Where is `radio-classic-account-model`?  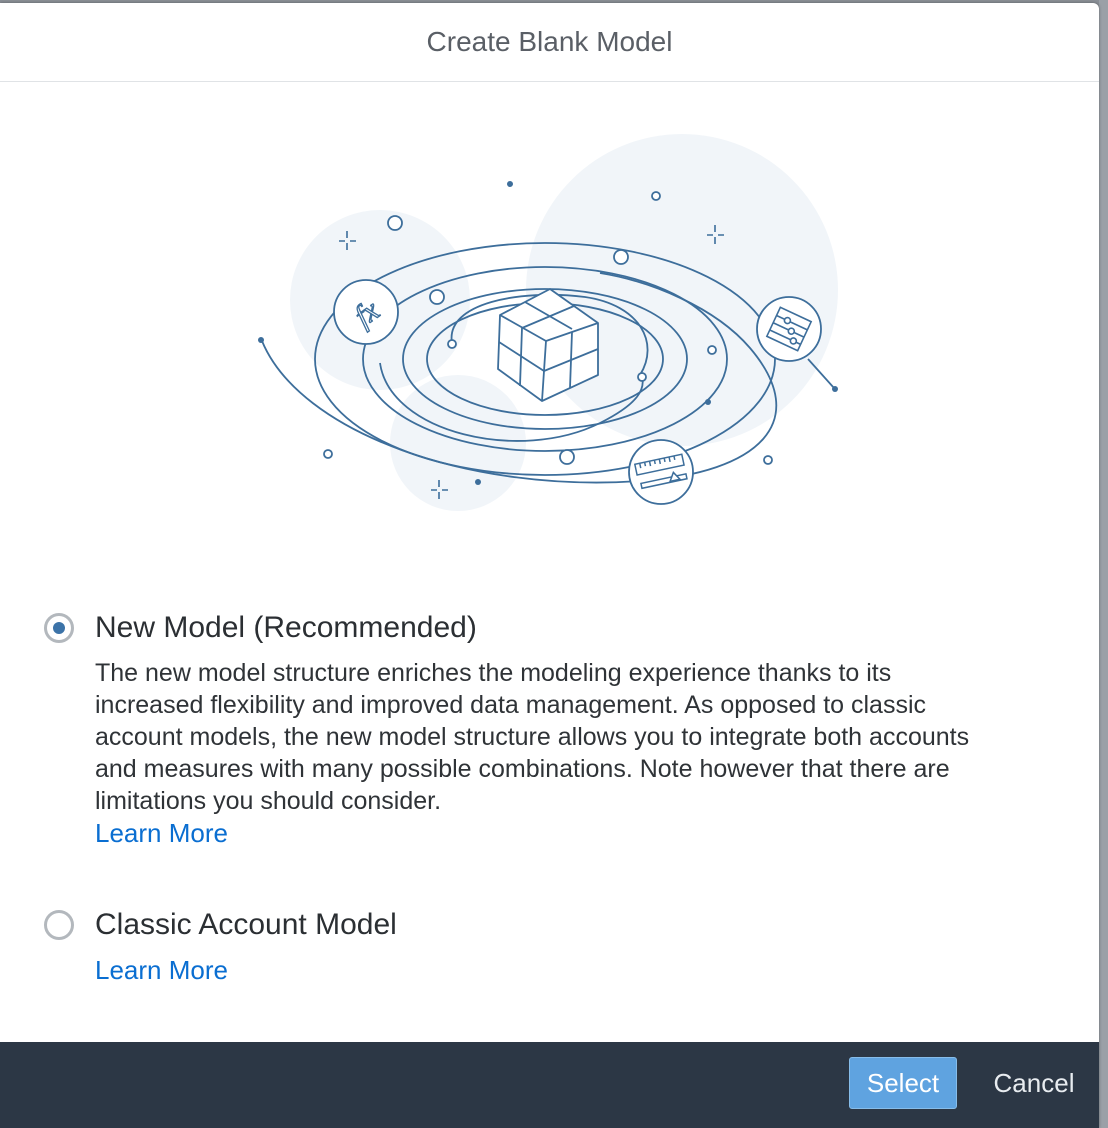 radio-classic-account-model is located at coordinates (59, 925).